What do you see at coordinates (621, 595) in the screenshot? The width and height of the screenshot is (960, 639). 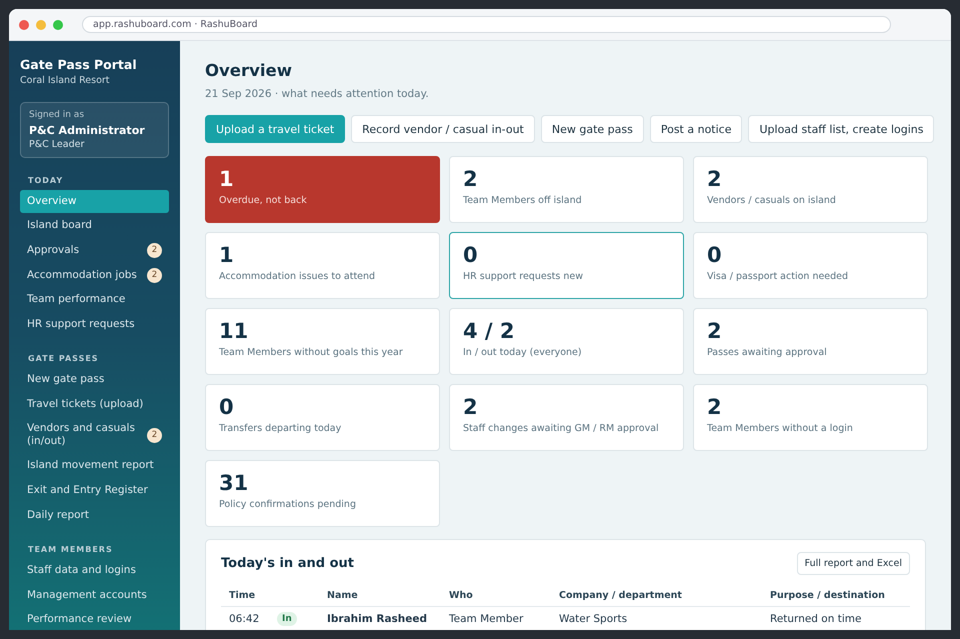 I see `column-header: Company / department` at bounding box center [621, 595].